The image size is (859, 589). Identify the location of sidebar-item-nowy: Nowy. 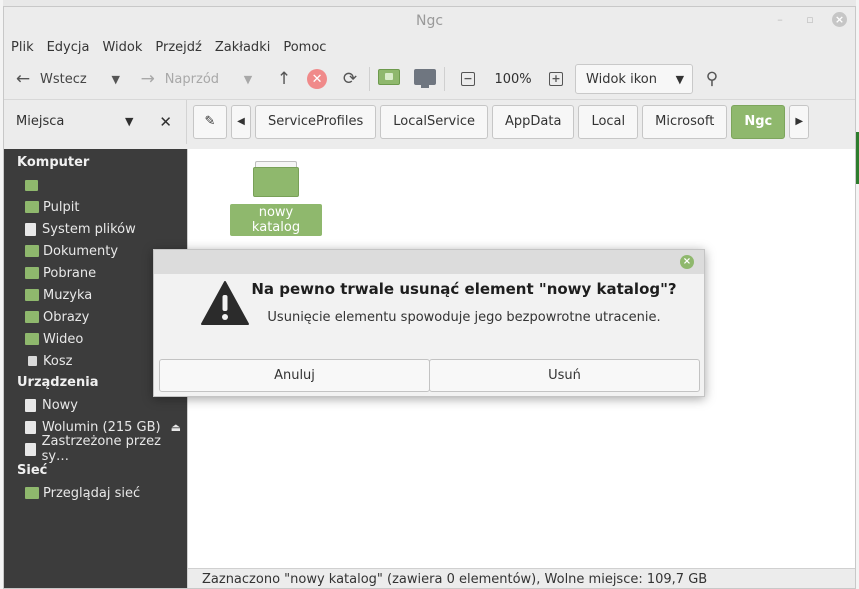
(95, 405).